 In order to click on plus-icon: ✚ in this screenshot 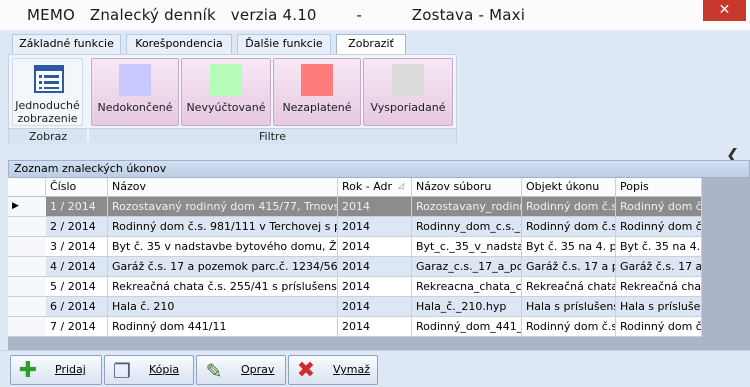, I will do `click(28, 370)`.